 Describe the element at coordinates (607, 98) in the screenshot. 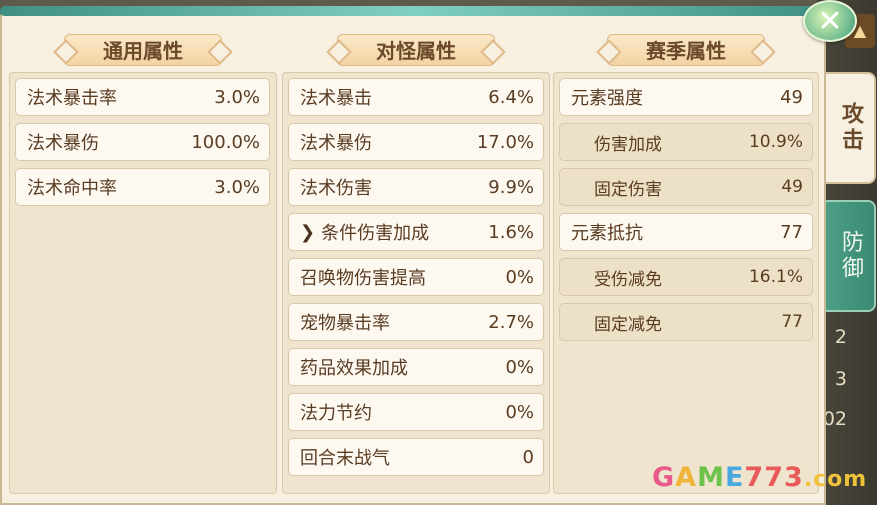

I see `attribute-label: 元素强度` at that location.